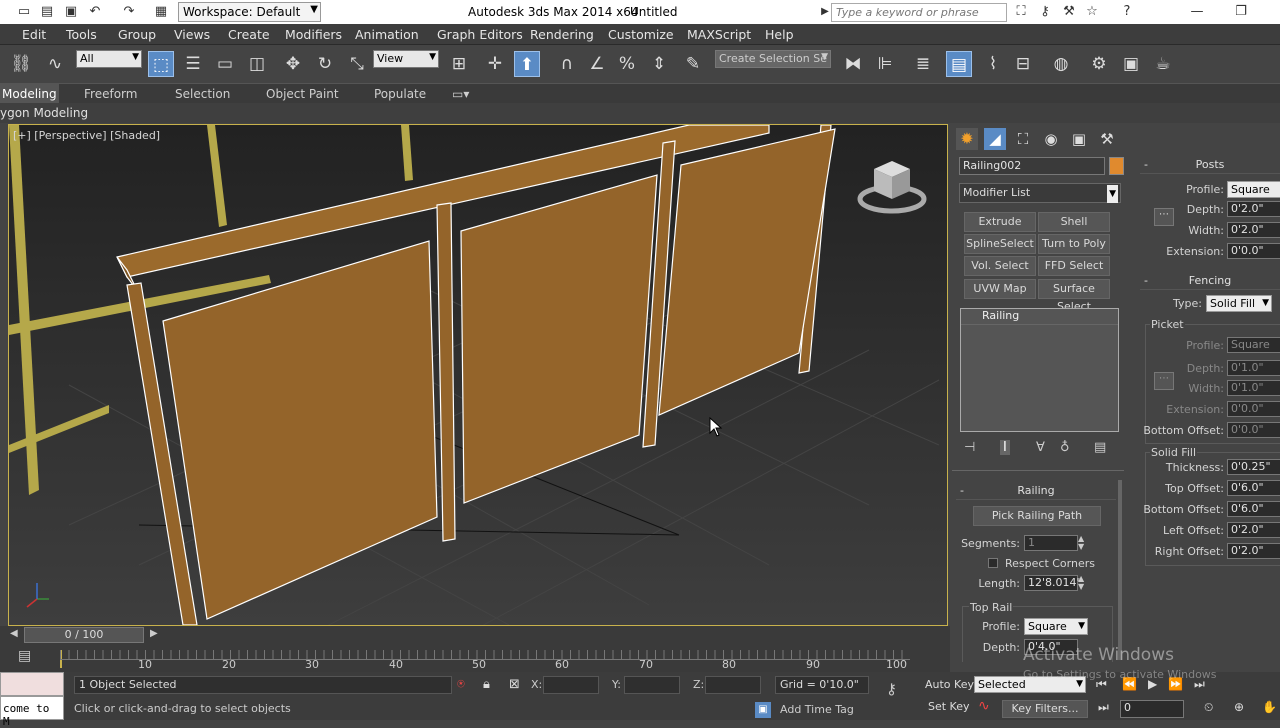  I want to click on binoculars-icon: ⛶, so click(1021, 12).